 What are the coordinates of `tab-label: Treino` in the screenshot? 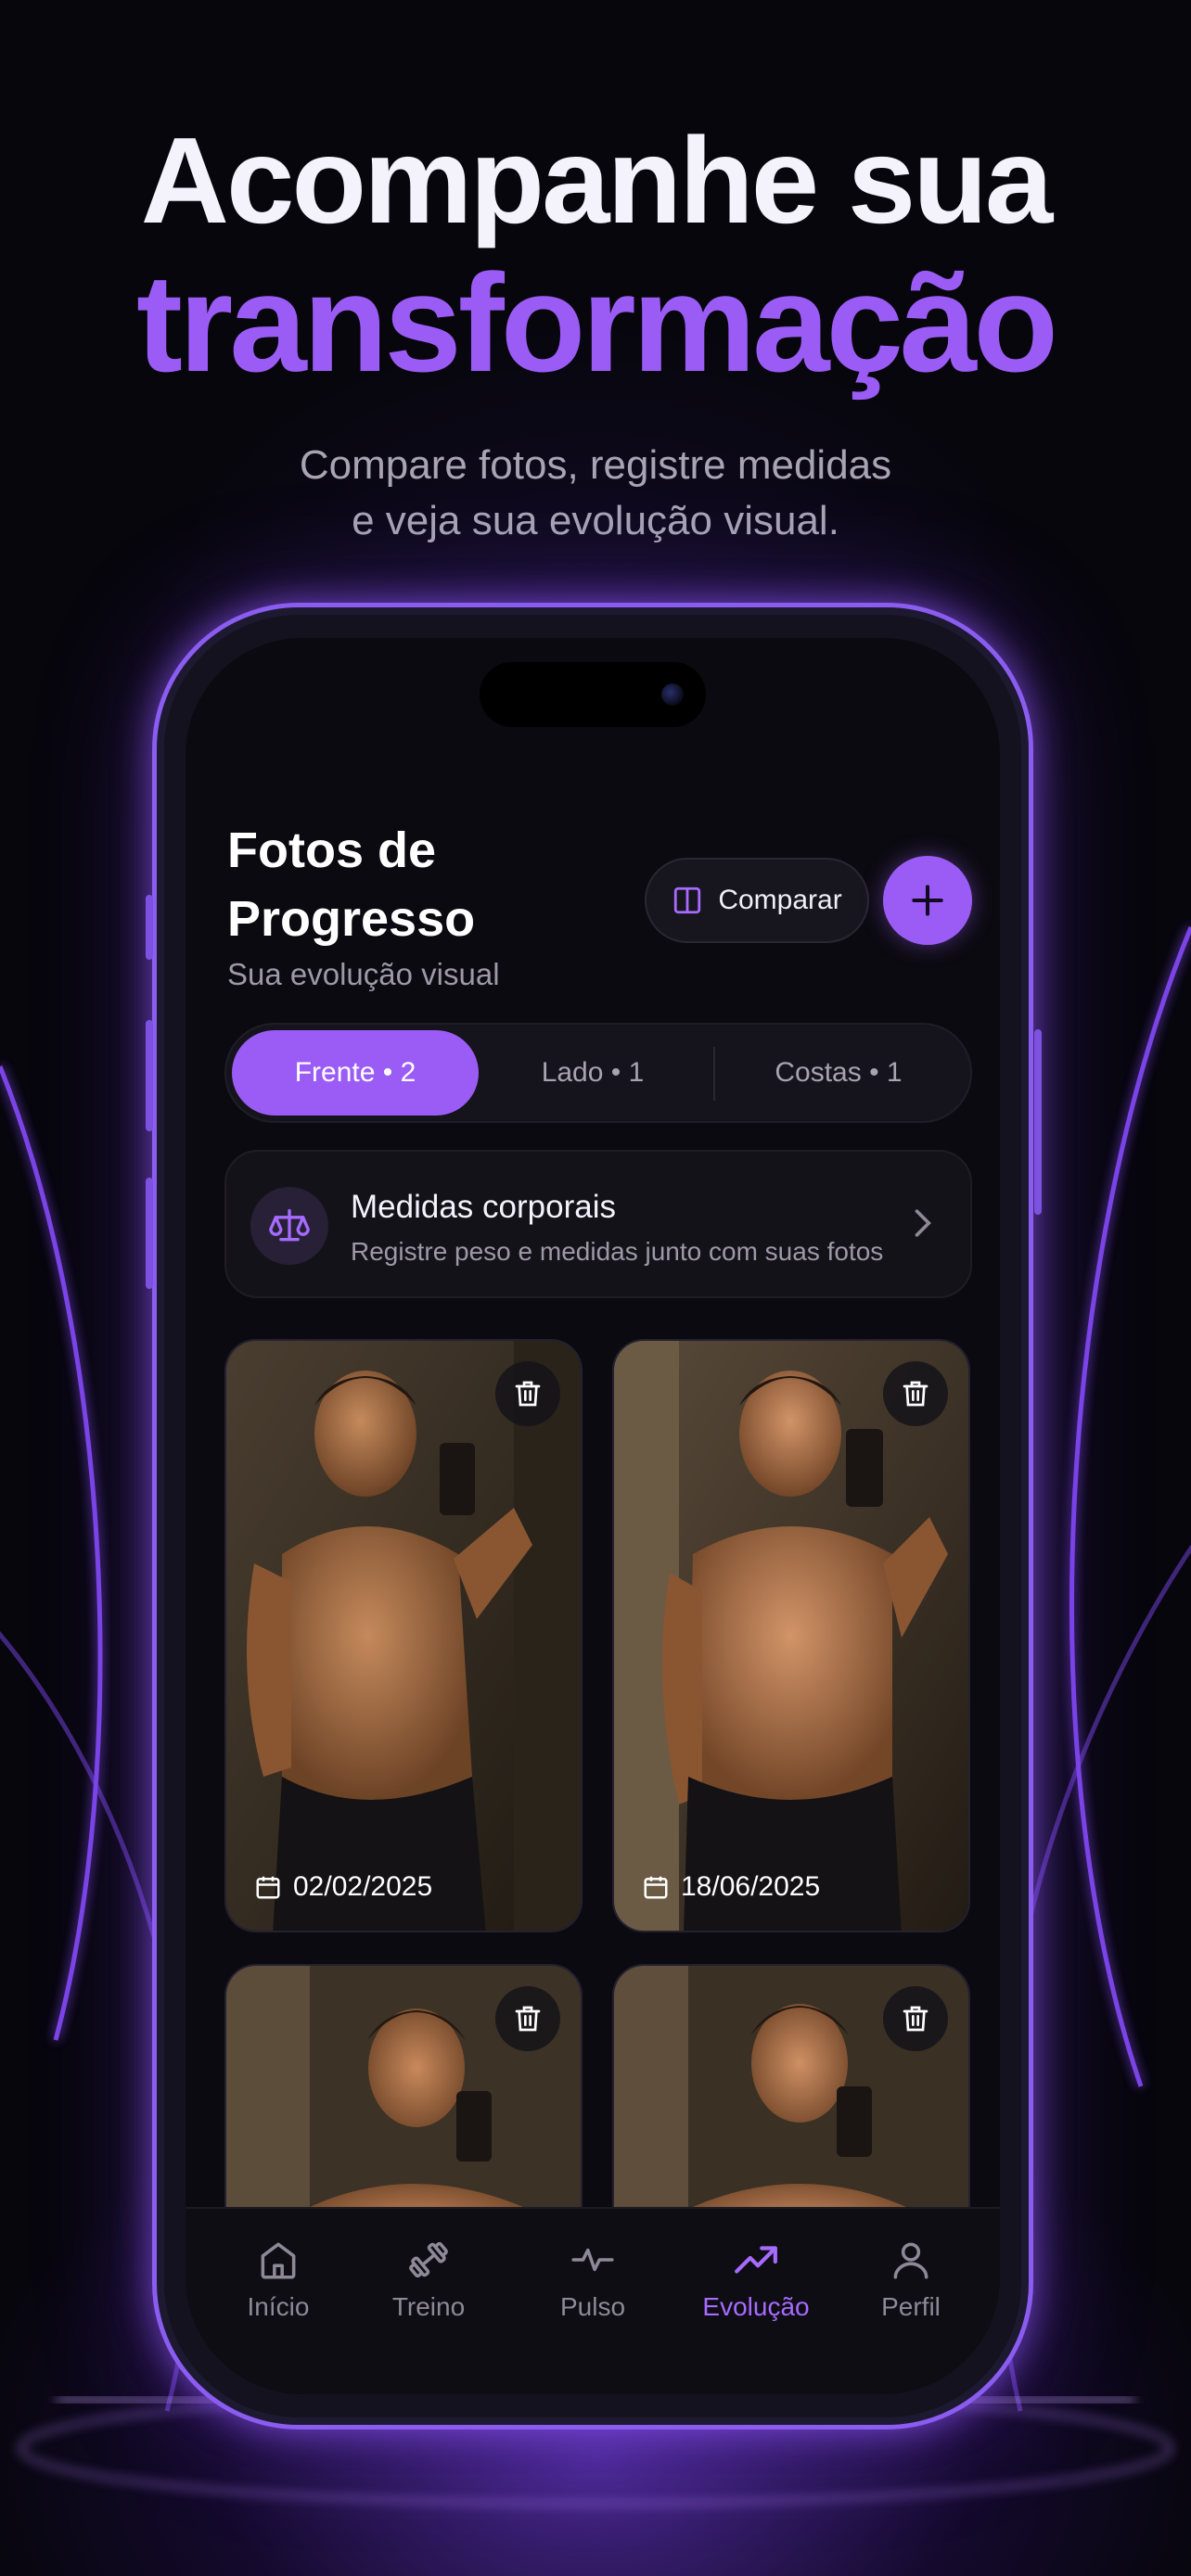 It's located at (428, 2306).